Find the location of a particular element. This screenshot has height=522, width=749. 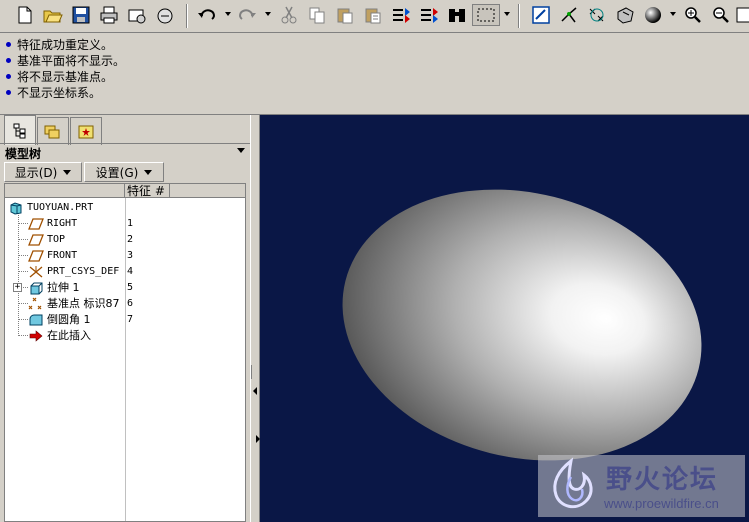

expand-plus-icon: + is located at coordinates (17, 287).